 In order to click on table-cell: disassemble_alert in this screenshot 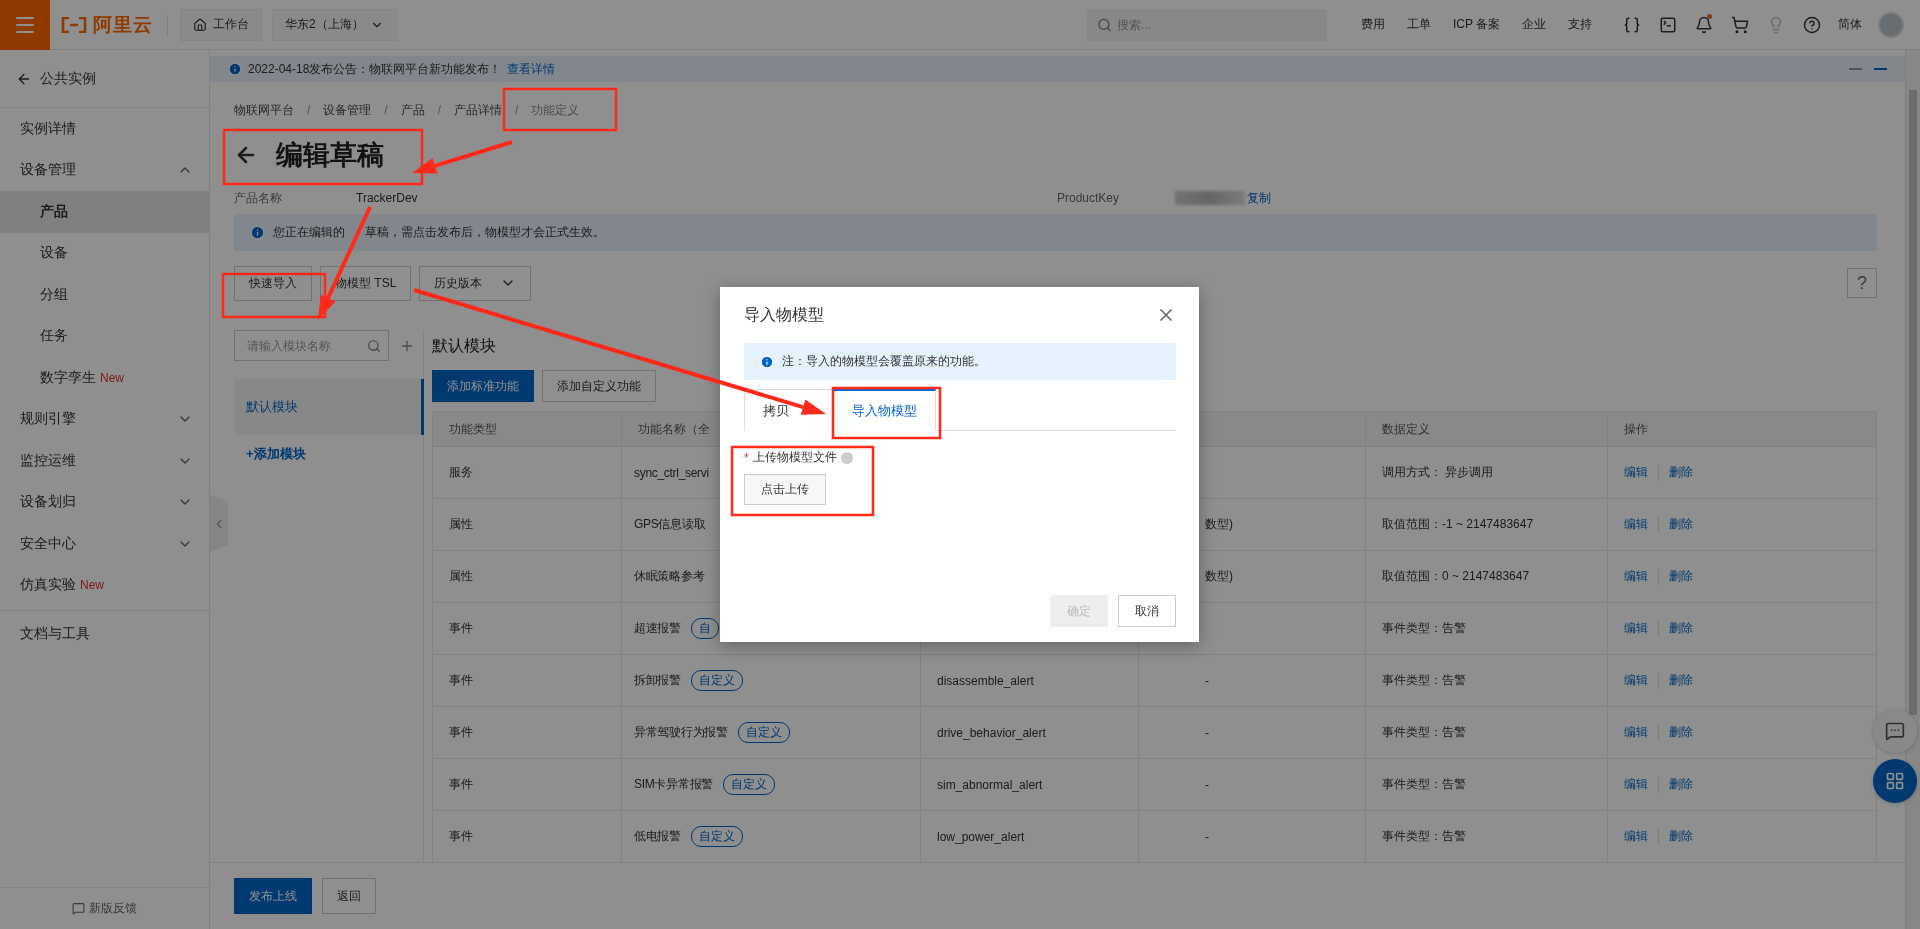, I will do `click(1030, 680)`.